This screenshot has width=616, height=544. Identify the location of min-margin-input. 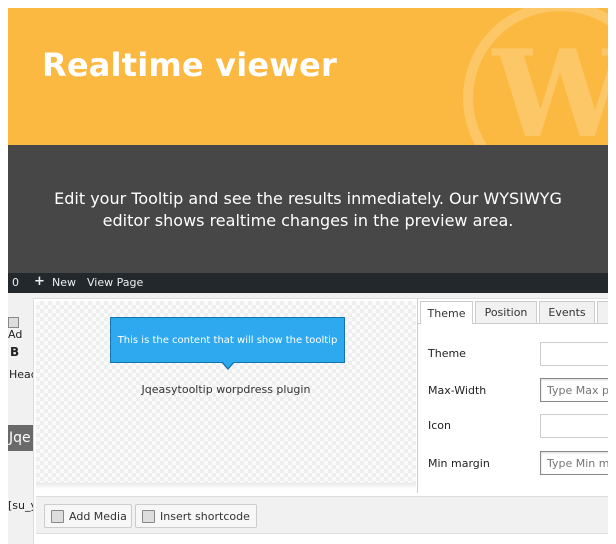
(574, 463).